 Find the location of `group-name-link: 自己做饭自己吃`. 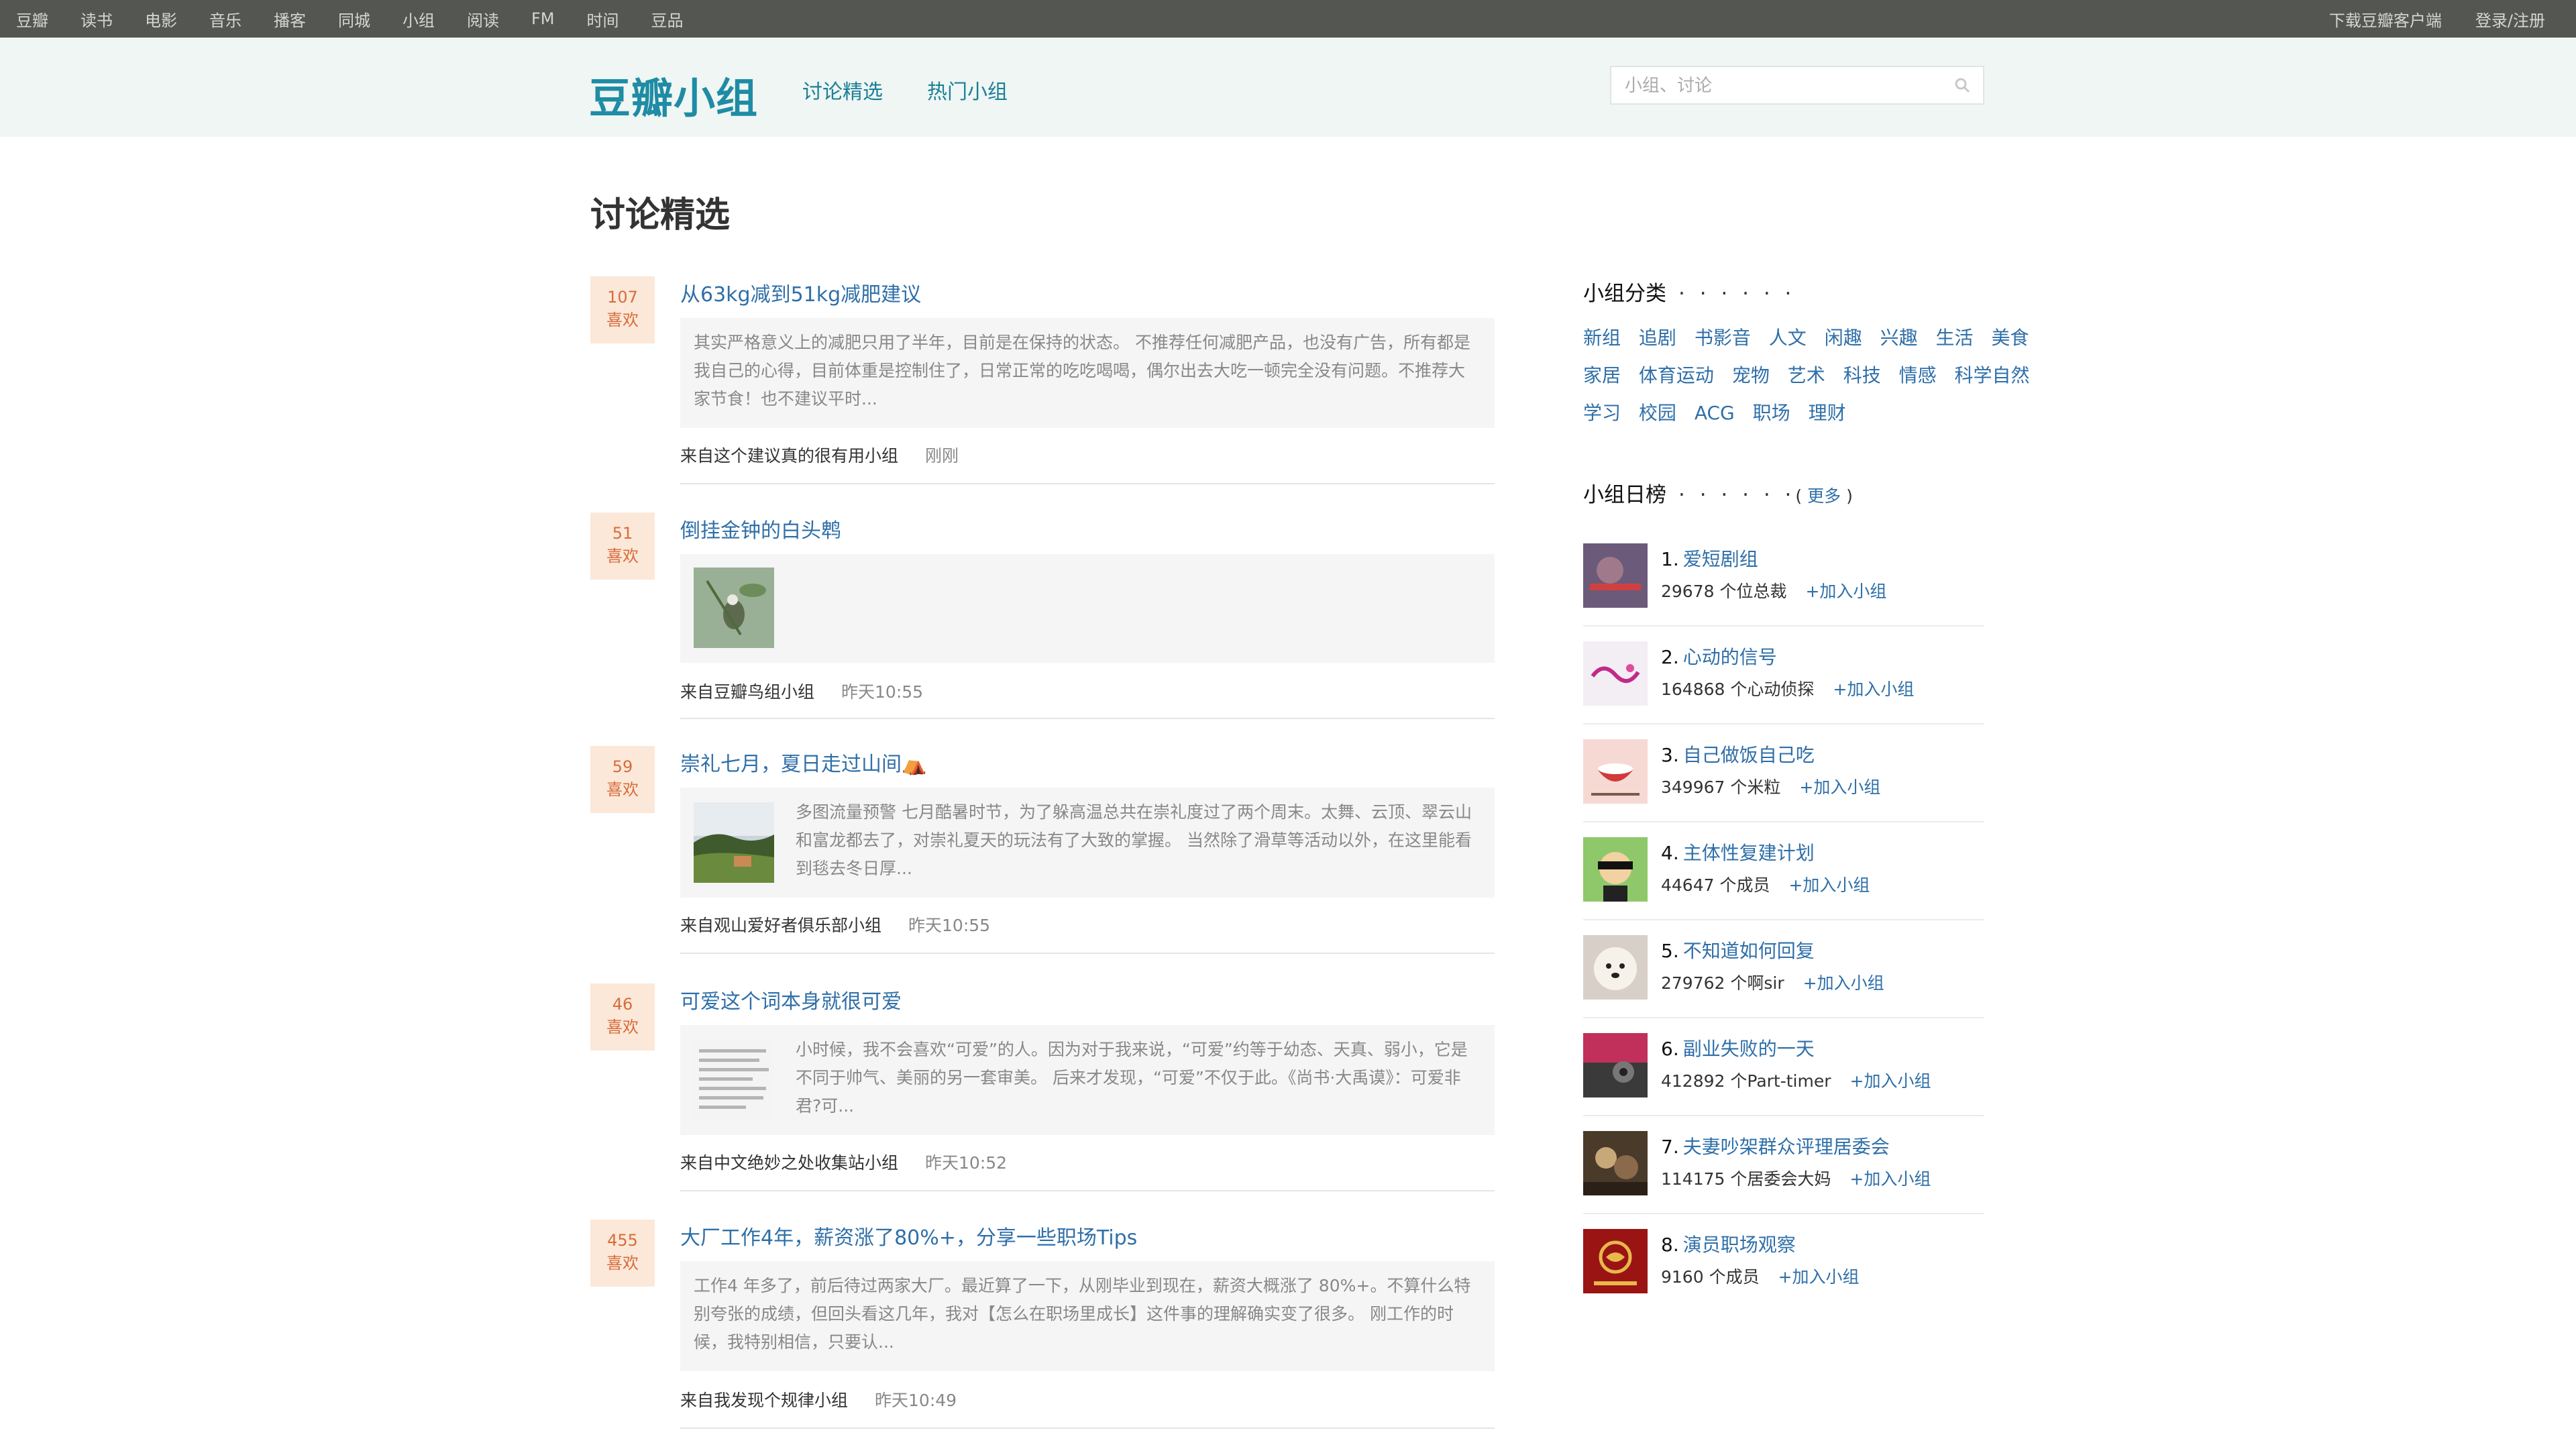

group-name-link: 自己做饭自己吃 is located at coordinates (1749, 755).